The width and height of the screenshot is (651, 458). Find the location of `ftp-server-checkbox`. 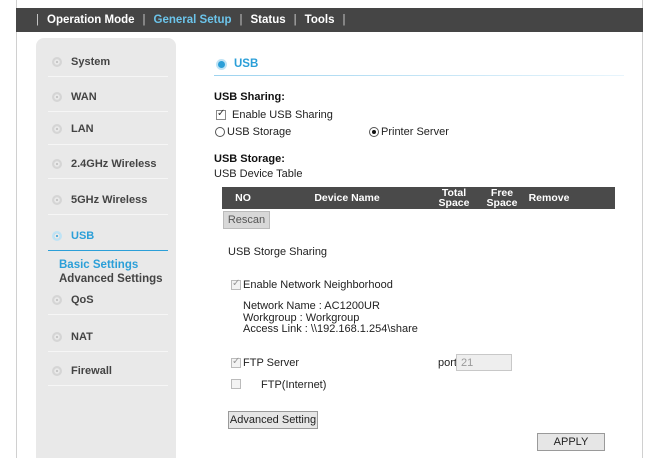

ftp-server-checkbox is located at coordinates (236, 362).